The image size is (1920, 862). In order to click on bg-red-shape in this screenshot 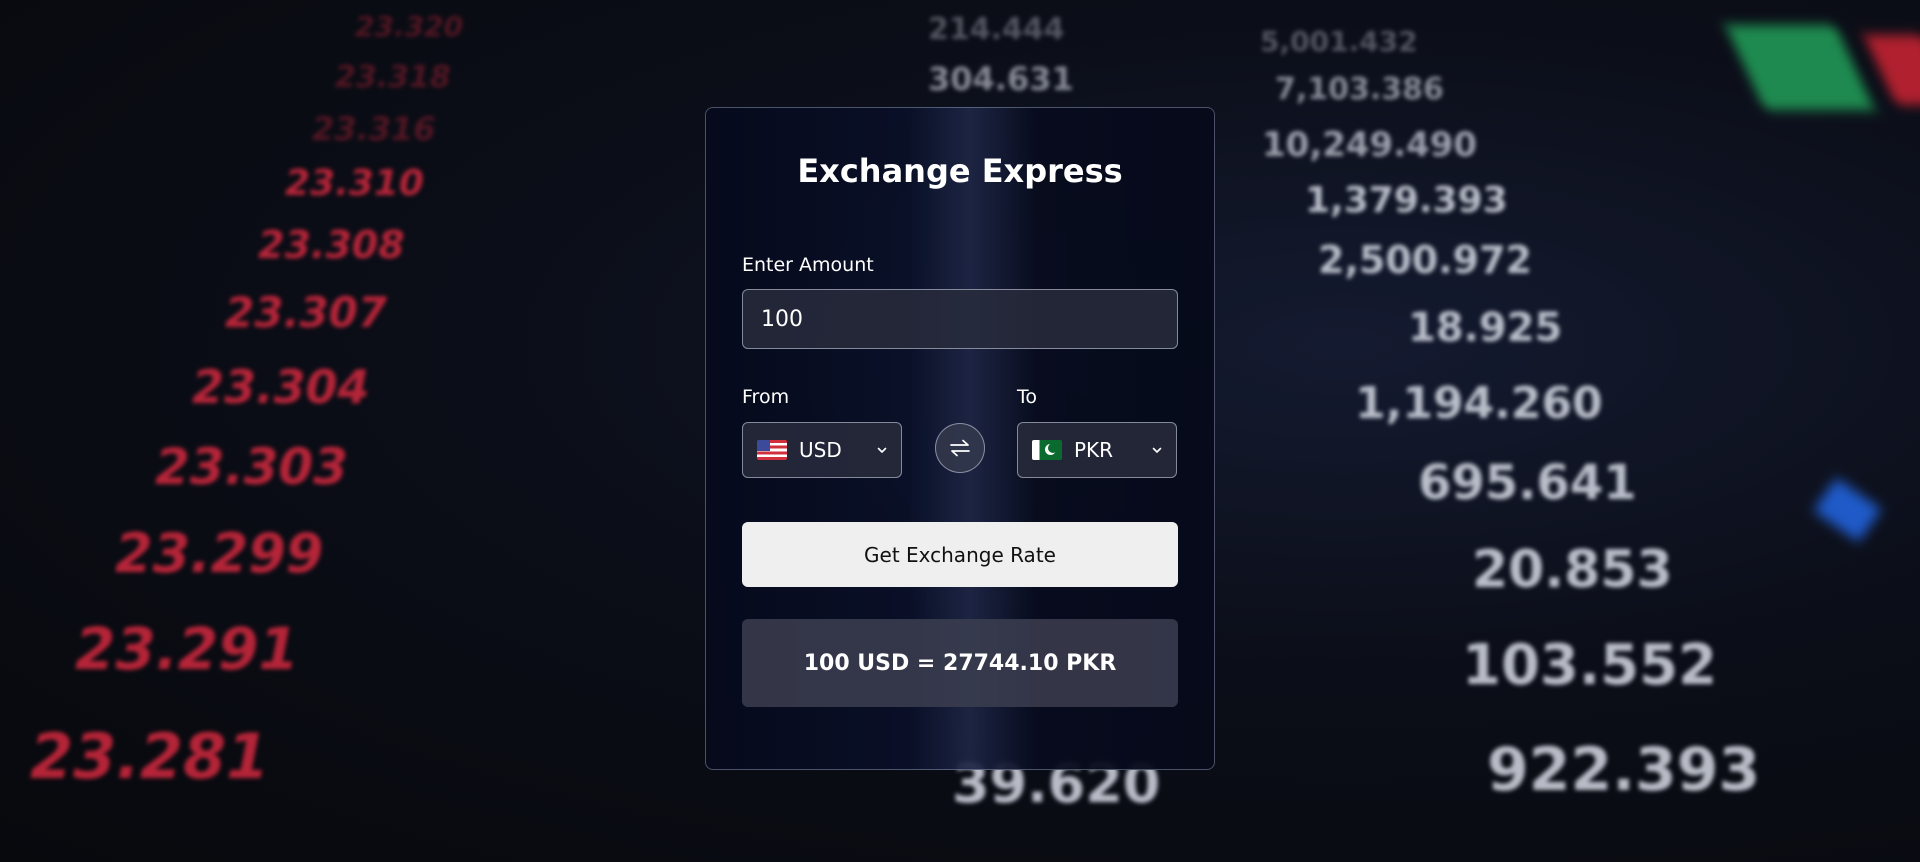, I will do `click(1891, 70)`.